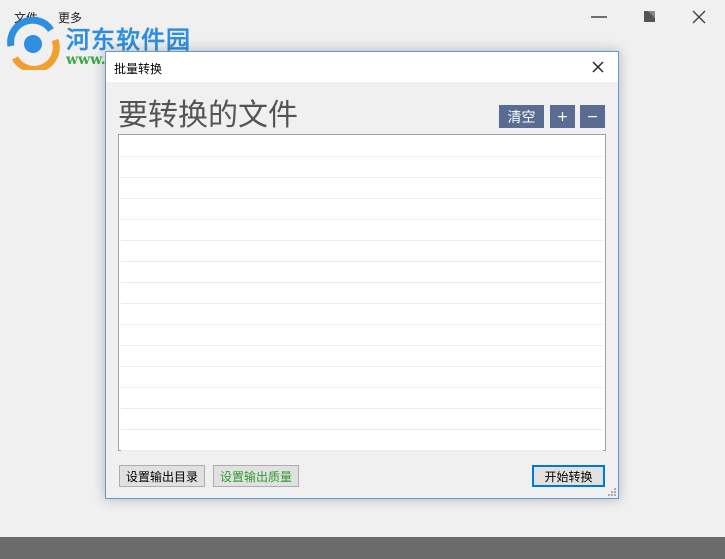 This screenshot has height=559, width=725. What do you see at coordinates (138, 69) in the screenshot?
I see `dialog-title: 批量转换` at bounding box center [138, 69].